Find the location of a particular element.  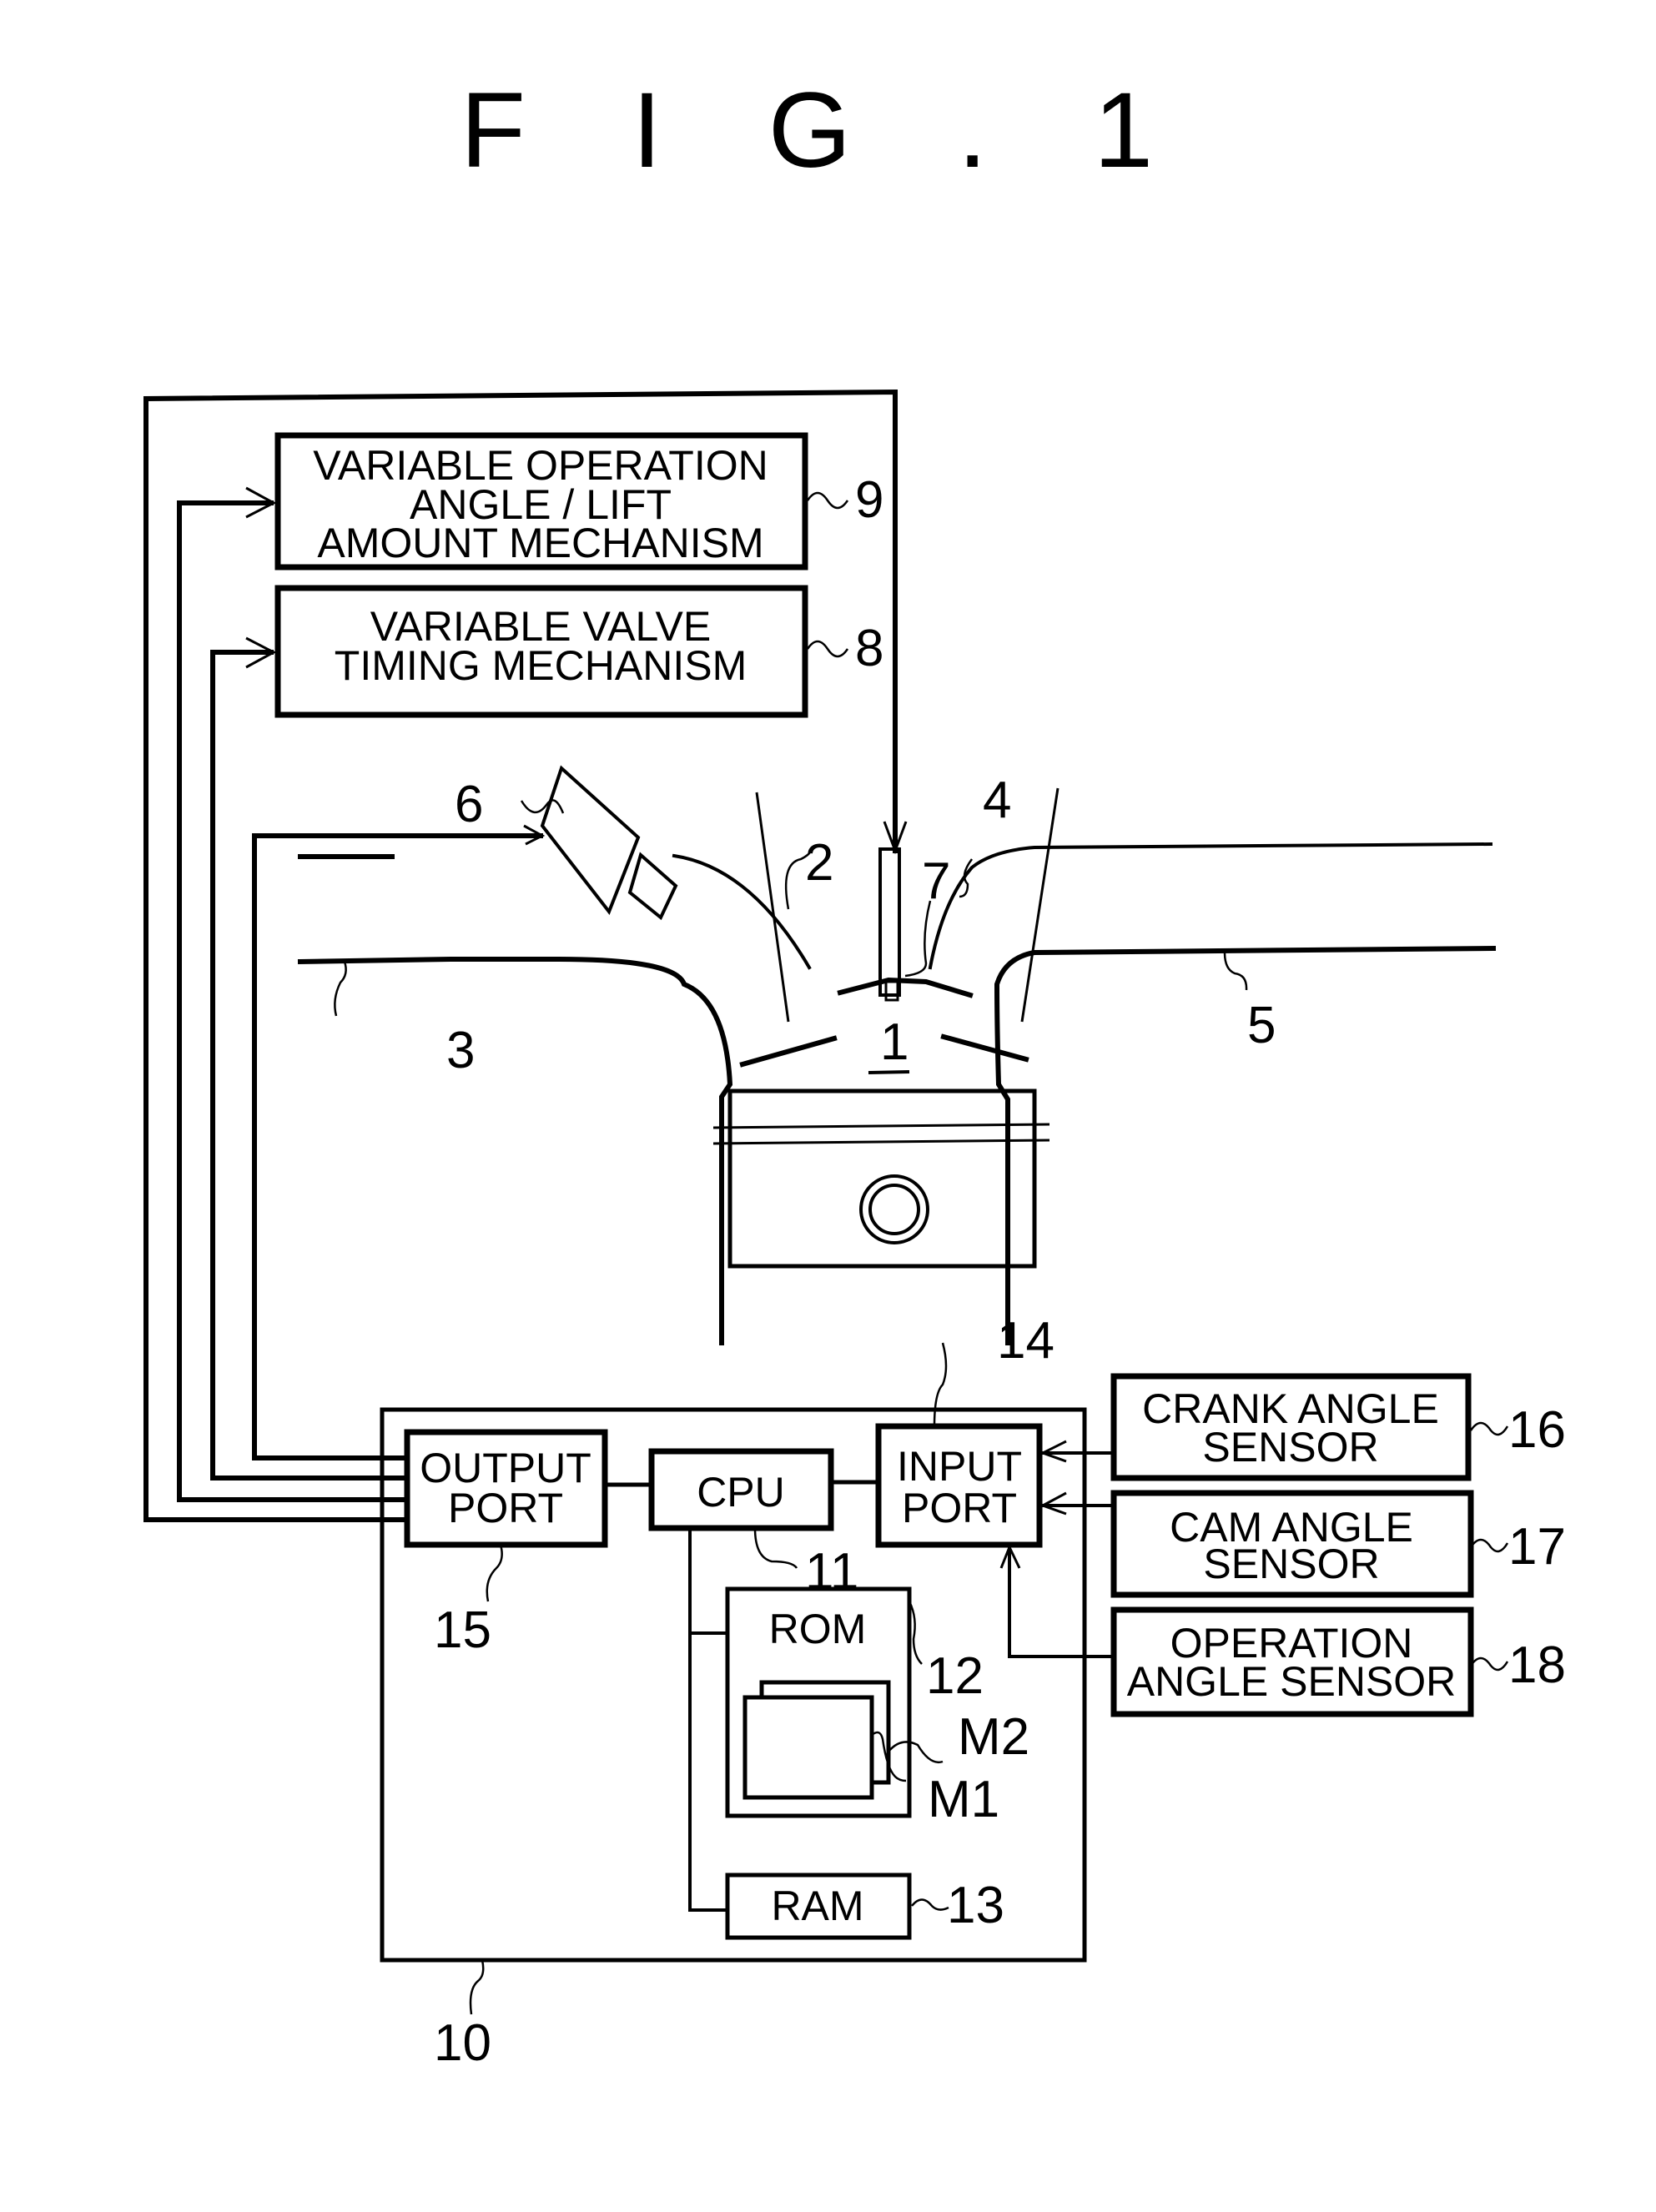

crank-angle-sensor: CRANK ANGLE SENSOR is located at coordinates (1291, 1427).